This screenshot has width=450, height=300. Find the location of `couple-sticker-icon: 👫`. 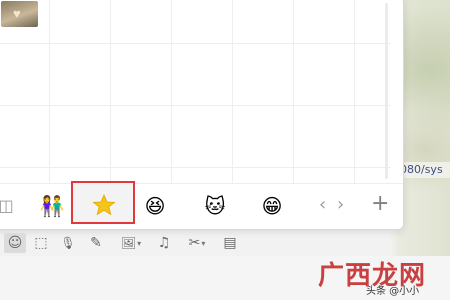

couple-sticker-icon: 👫 is located at coordinates (52, 207).